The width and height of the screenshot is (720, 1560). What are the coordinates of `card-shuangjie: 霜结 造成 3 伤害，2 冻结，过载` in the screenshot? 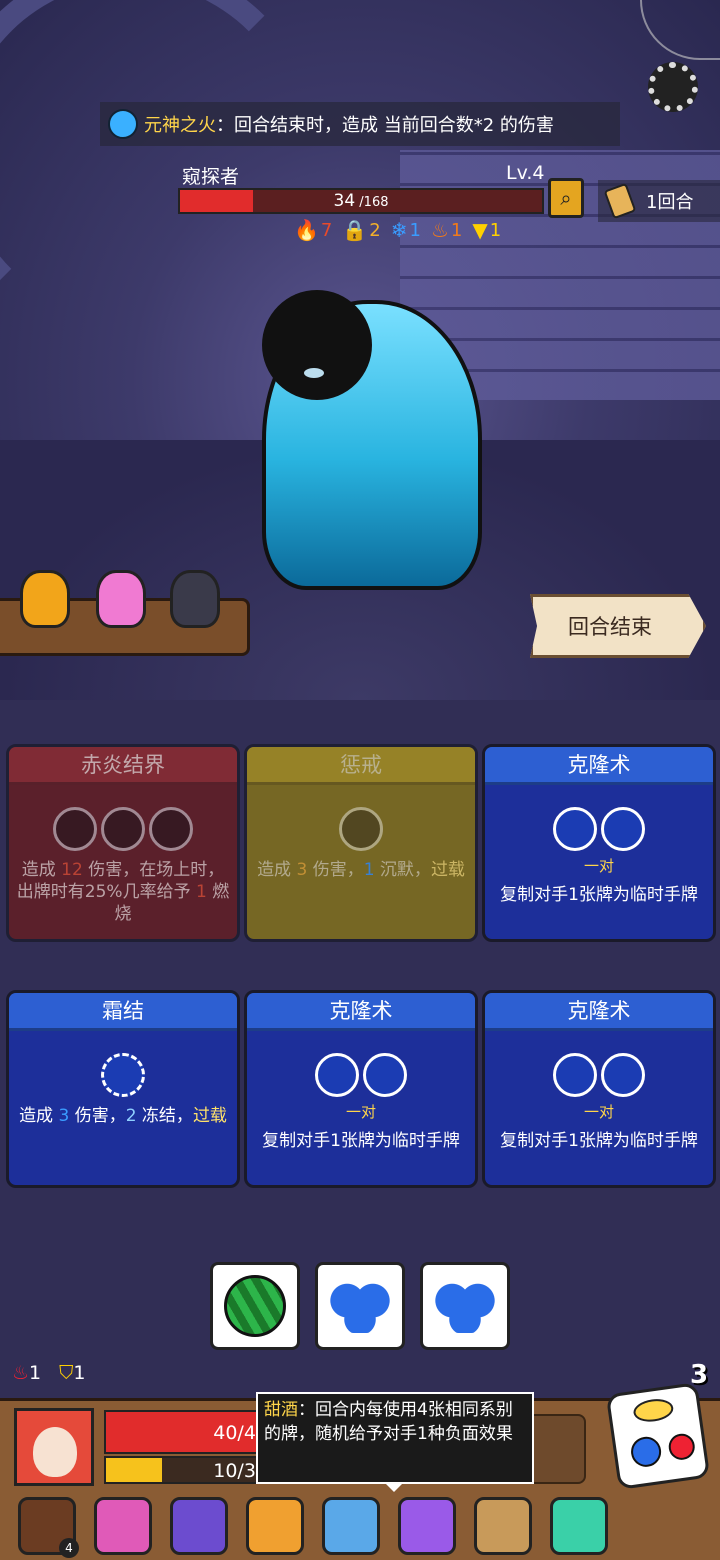 It's located at (123, 1089).